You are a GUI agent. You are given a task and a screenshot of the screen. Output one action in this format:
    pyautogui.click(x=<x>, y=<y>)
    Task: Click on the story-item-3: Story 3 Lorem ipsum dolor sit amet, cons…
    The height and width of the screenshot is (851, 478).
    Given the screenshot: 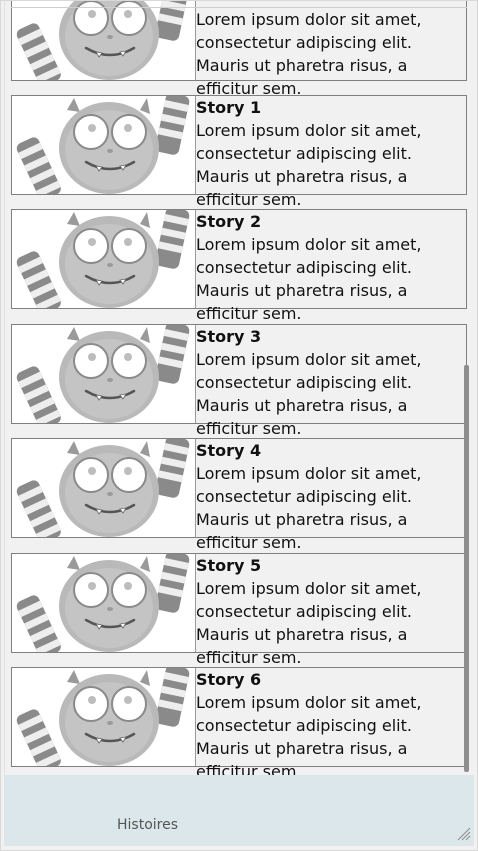 What is the action you would take?
    pyautogui.click(x=239, y=381)
    